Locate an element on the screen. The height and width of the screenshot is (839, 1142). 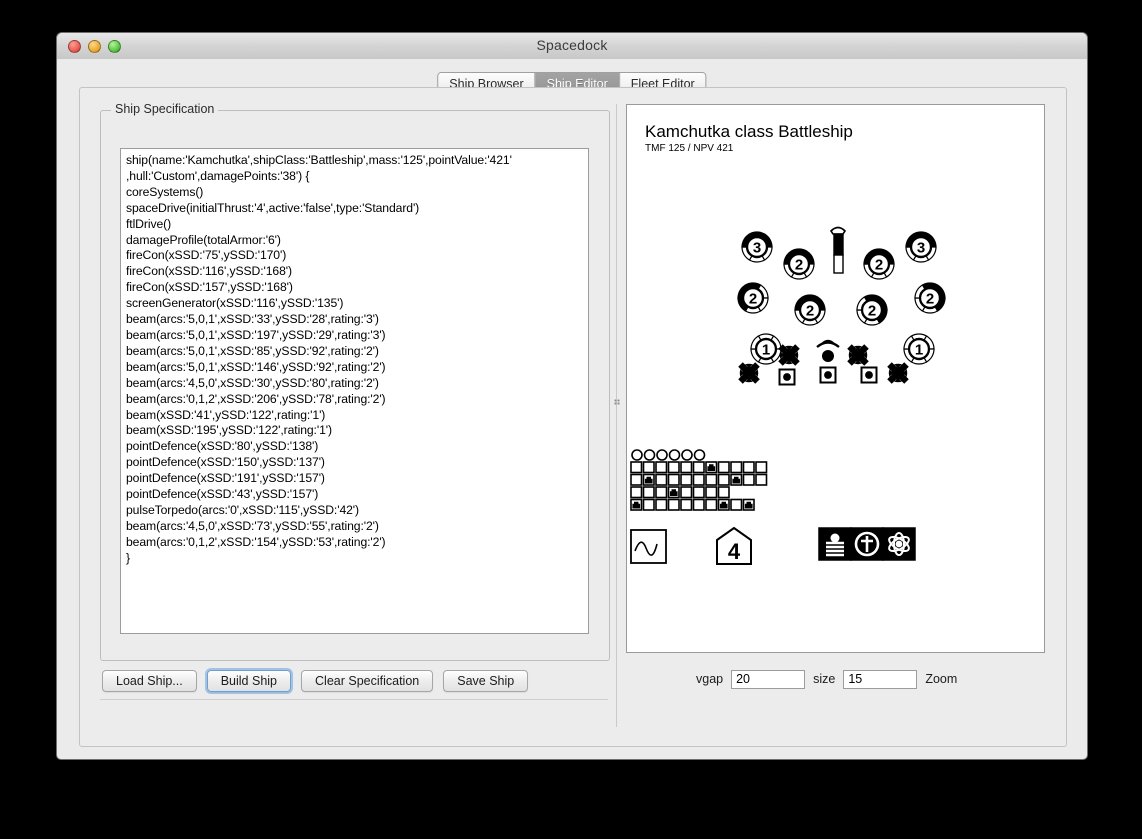
ssd-subtitle: TMF 125 / NPV 421 is located at coordinates (689, 148).